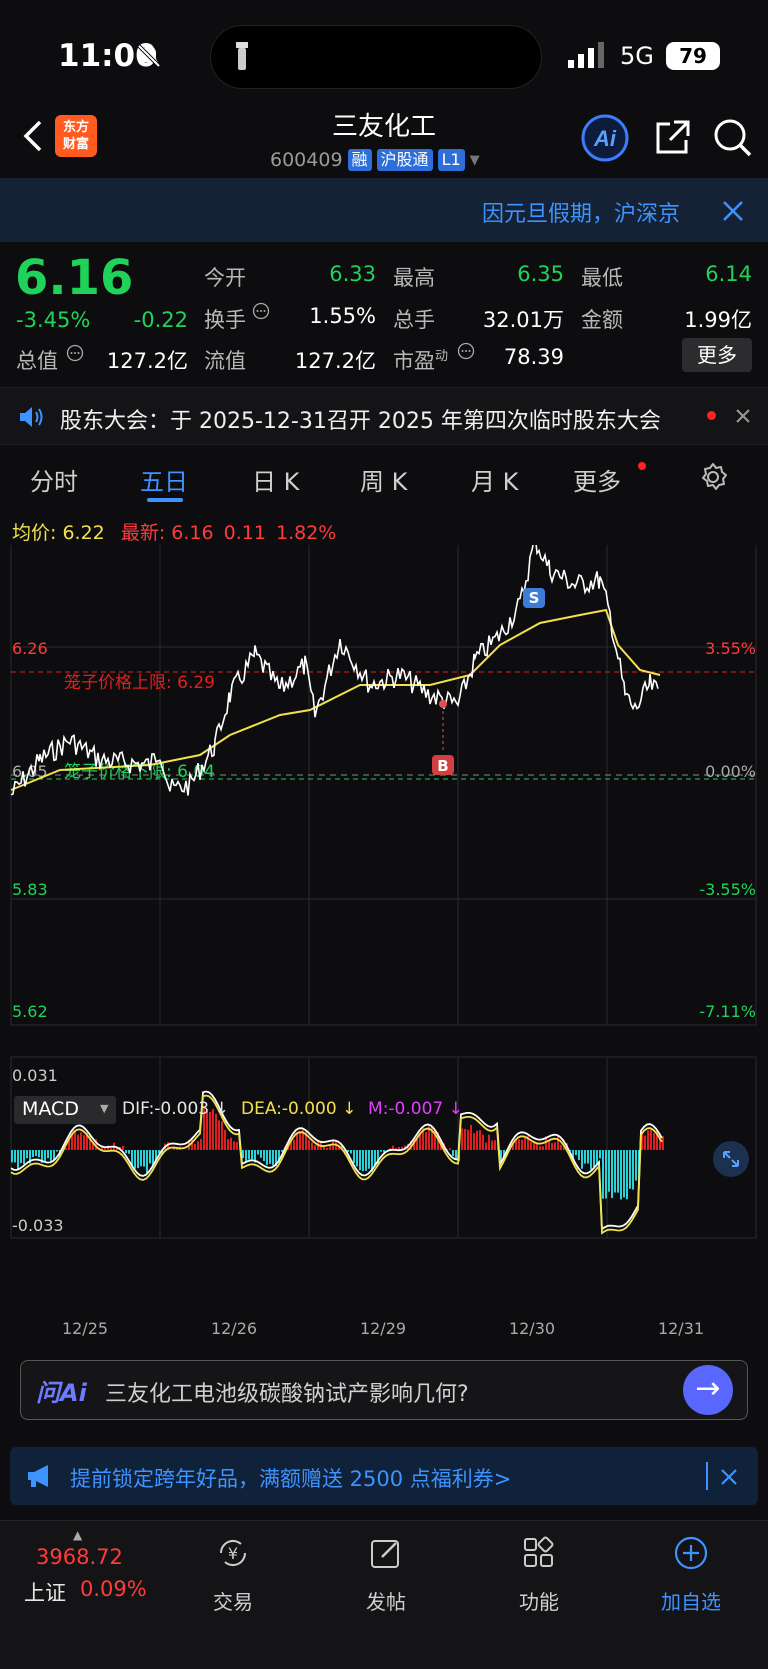 The image size is (768, 1669). Describe the element at coordinates (233, 1553) in the screenshot. I see `yuan-exchange-icon: ¥` at that location.